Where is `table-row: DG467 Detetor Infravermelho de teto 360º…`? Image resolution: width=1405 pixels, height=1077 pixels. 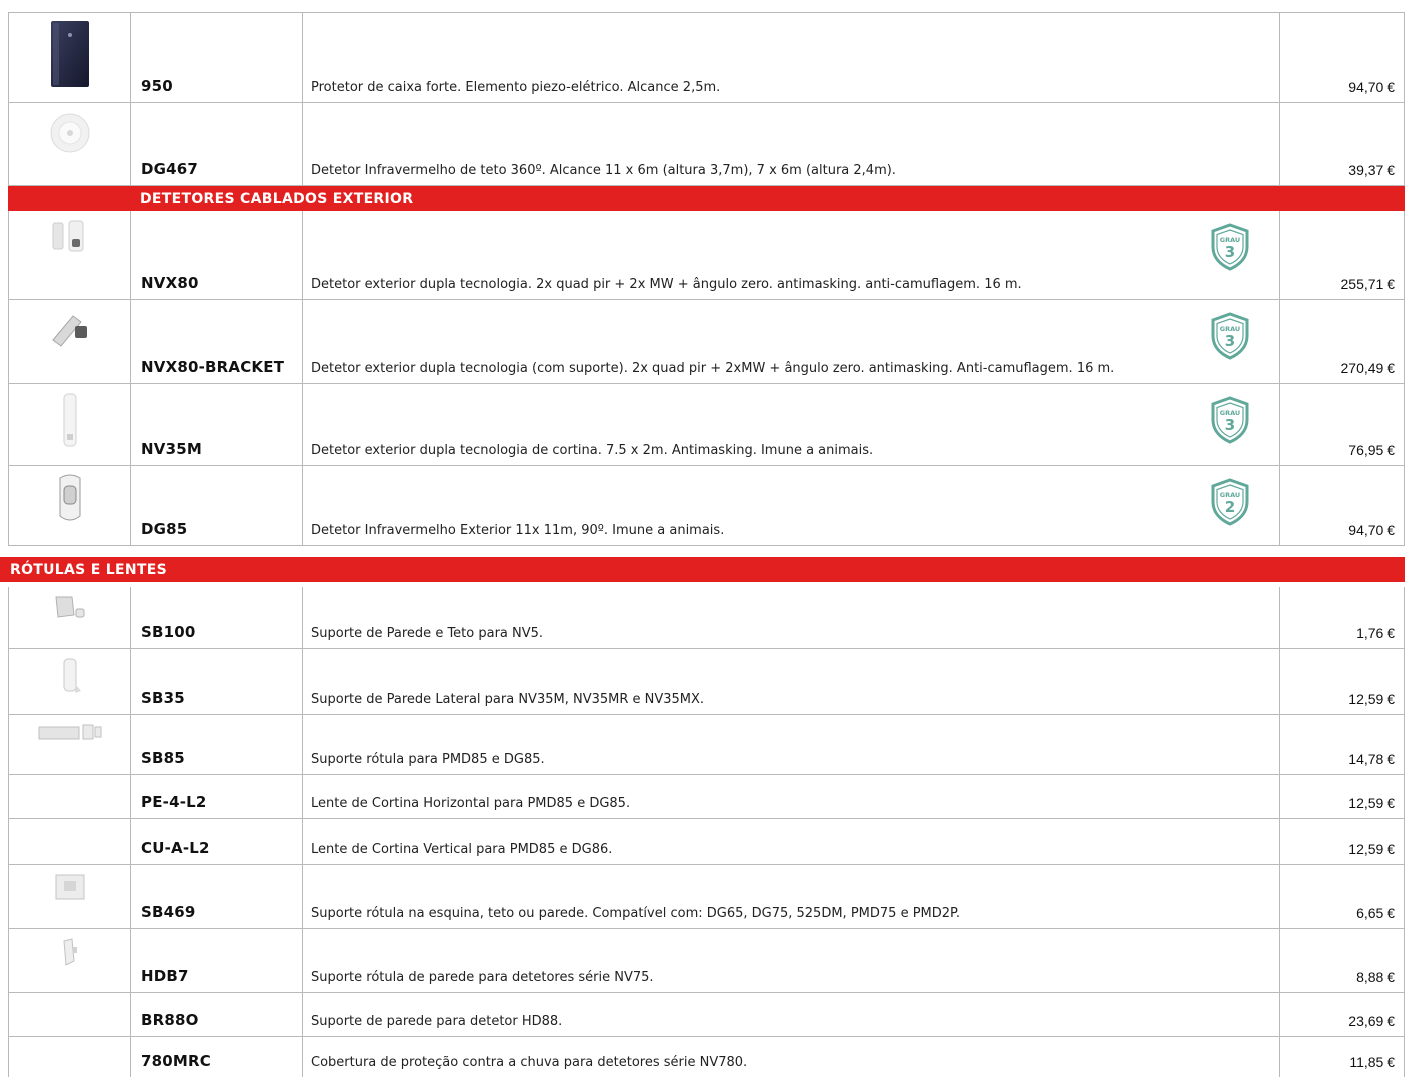
table-row: DG467 Detetor Infravermelho de teto 360º… is located at coordinates (706, 144).